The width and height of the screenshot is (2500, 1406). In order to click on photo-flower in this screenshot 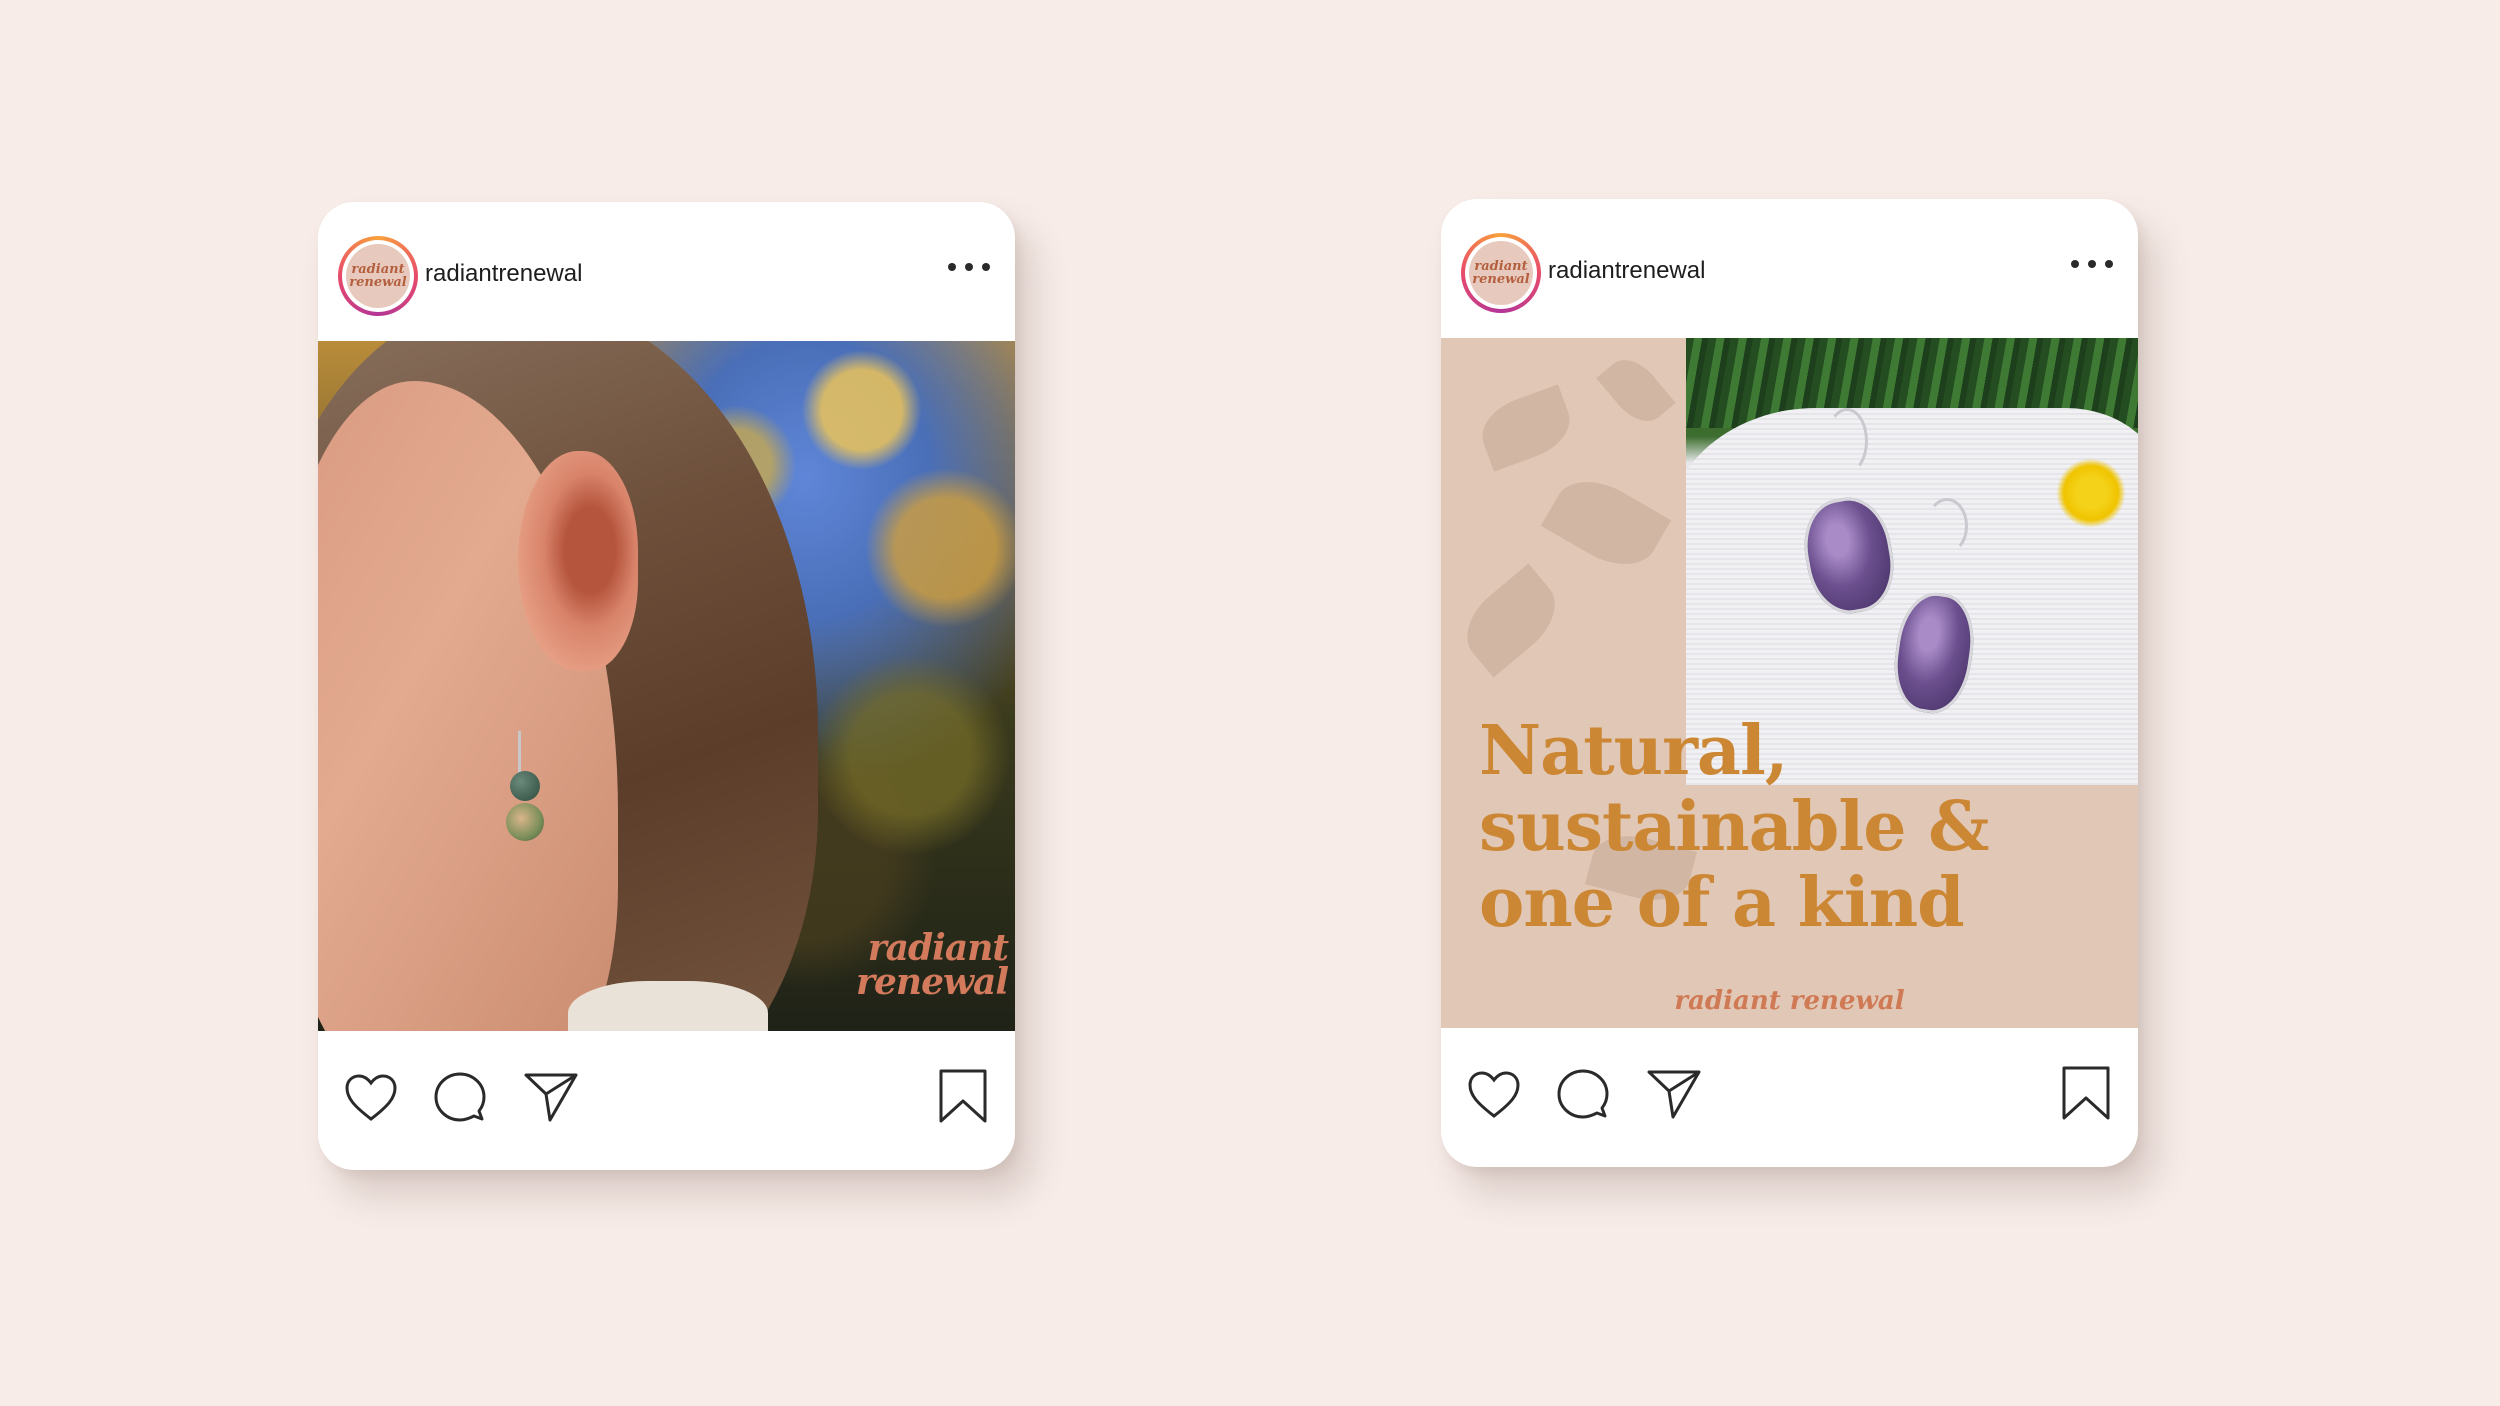, I will do `click(2091, 493)`.